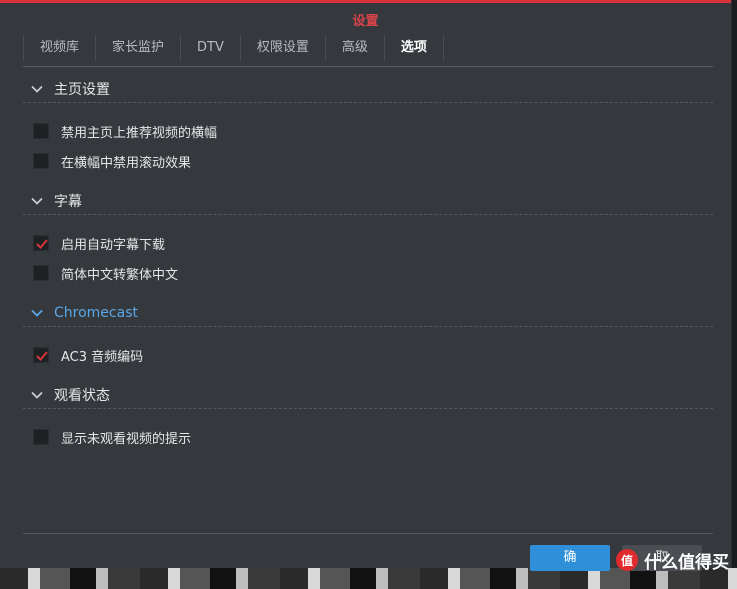  What do you see at coordinates (82, 90) in the screenshot?
I see `section-title: 主页设置` at bounding box center [82, 90].